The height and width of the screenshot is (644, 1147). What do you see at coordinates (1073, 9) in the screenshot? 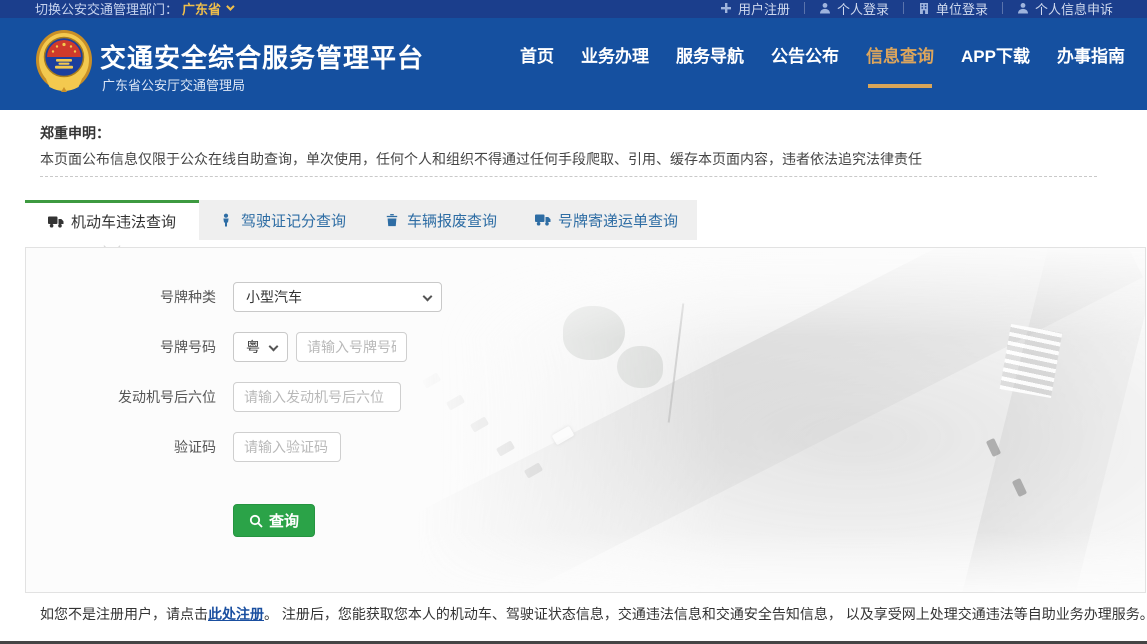
I see `personal-appeal-label: 个人信息申诉` at bounding box center [1073, 9].